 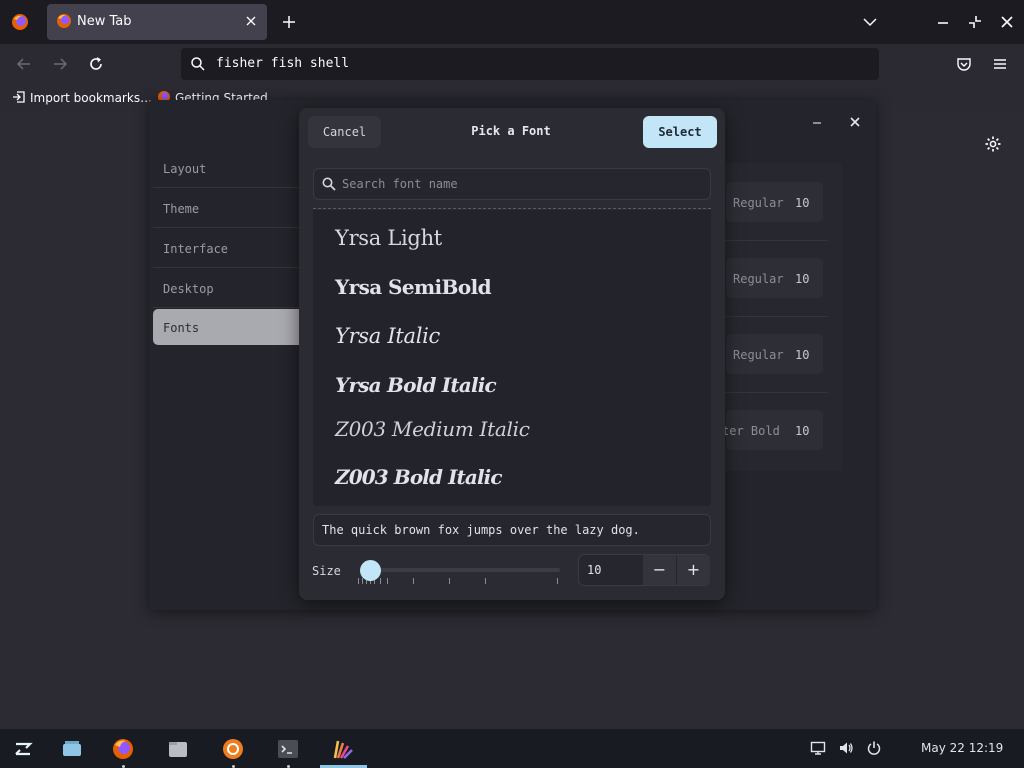 What do you see at coordinates (416, 385) in the screenshot?
I see `font-item-yrsa-bold-italic: Yrsa Bold Italic` at bounding box center [416, 385].